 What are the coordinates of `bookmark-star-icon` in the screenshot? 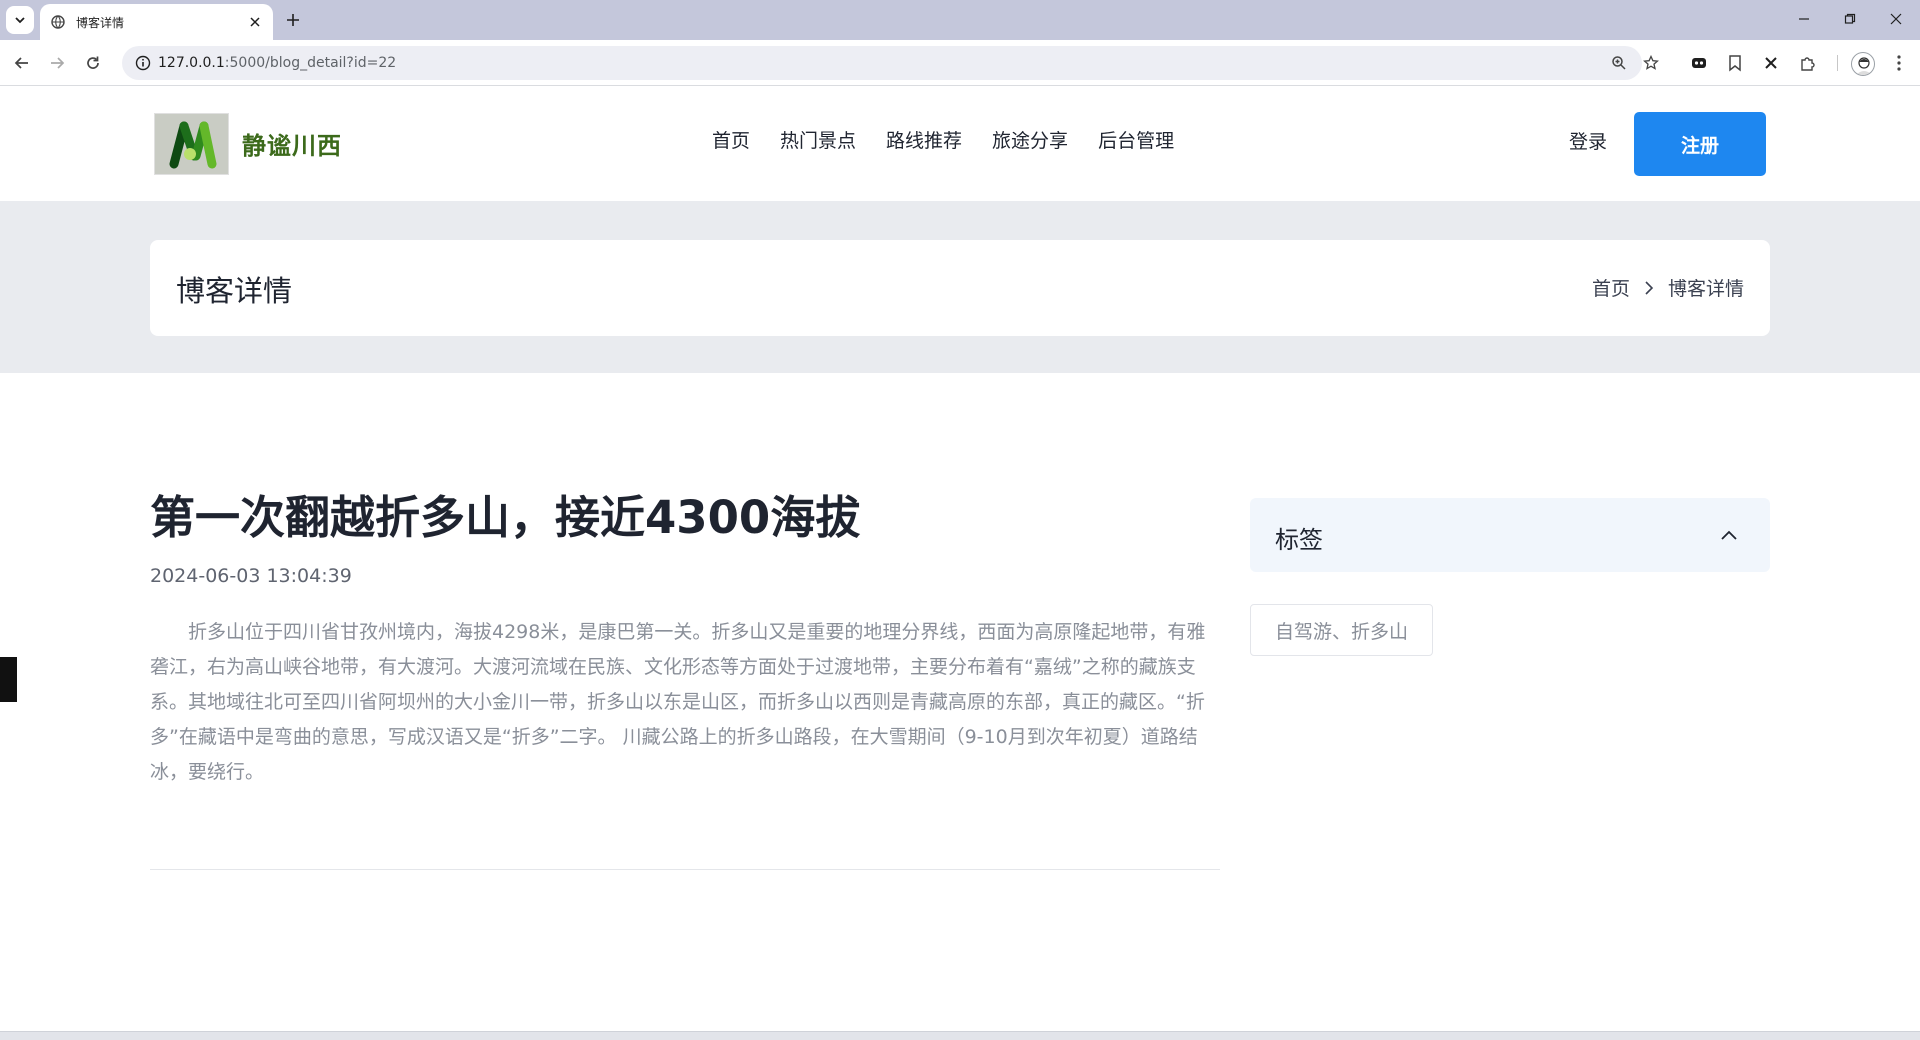 It's located at (1651, 63).